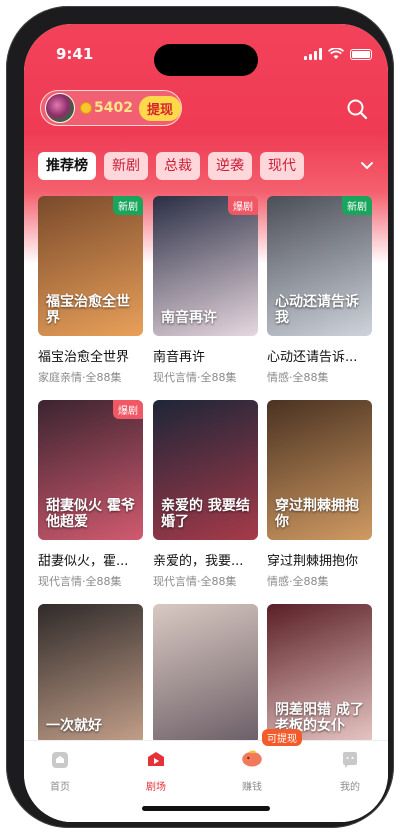 Image resolution: width=400 pixels, height=834 pixels. I want to click on drama-card: 南音再许 爆剧南音再许现代言情·全88集, so click(205, 290).